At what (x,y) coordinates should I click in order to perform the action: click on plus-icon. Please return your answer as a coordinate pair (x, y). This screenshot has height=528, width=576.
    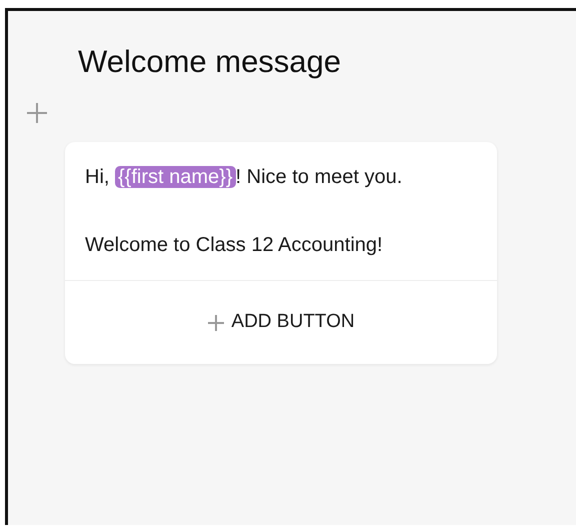
    Looking at the image, I should click on (216, 323).